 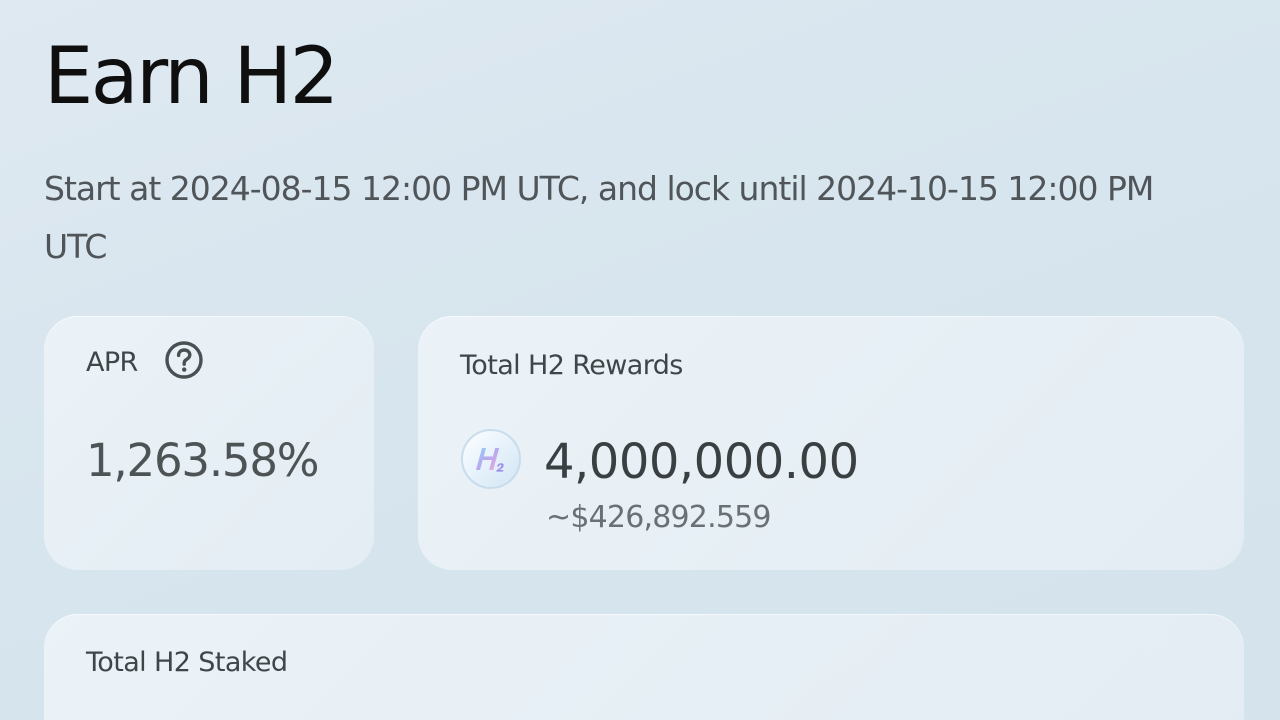 What do you see at coordinates (187, 662) in the screenshot?
I see `total-staked-label: Total H2 Staked` at bounding box center [187, 662].